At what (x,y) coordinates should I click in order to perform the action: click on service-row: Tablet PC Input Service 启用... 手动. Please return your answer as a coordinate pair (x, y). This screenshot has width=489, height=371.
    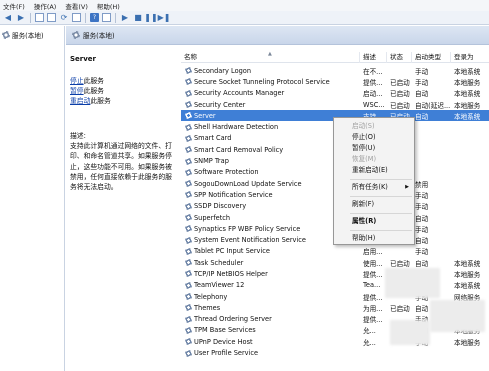
    Looking at the image, I should click on (335, 251).